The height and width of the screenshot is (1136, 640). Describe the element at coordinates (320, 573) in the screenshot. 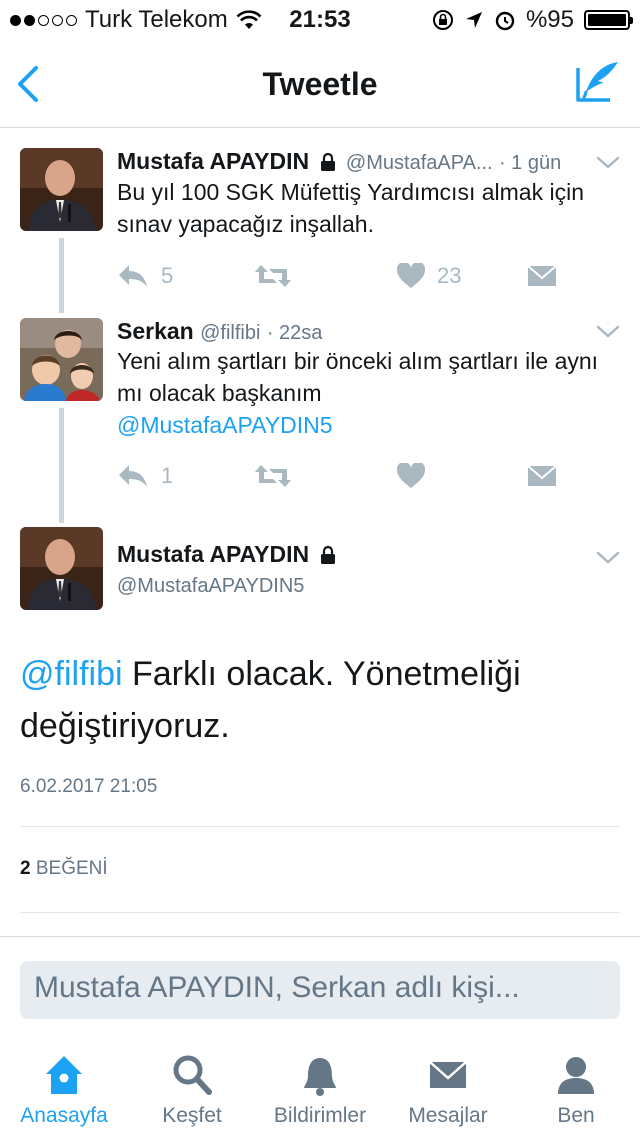

I see `focused-tweet-header: Mustafa APAYDIN @MustafaAPAYDIN5` at that location.